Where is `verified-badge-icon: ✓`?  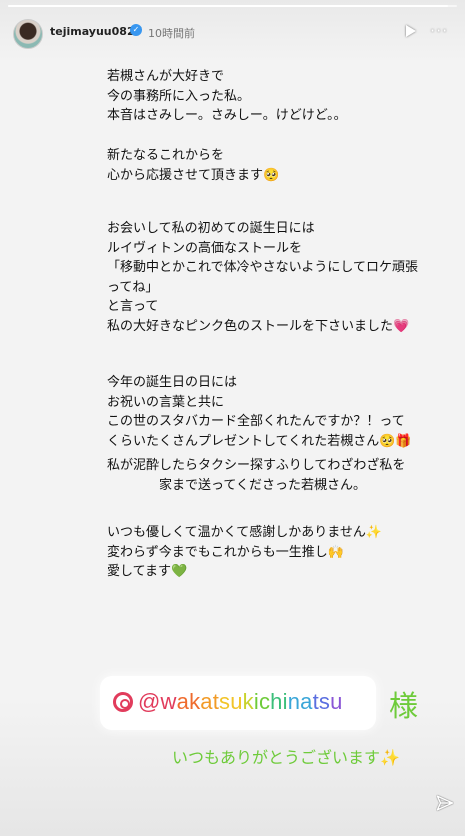
verified-badge-icon: ✓ is located at coordinates (136, 30).